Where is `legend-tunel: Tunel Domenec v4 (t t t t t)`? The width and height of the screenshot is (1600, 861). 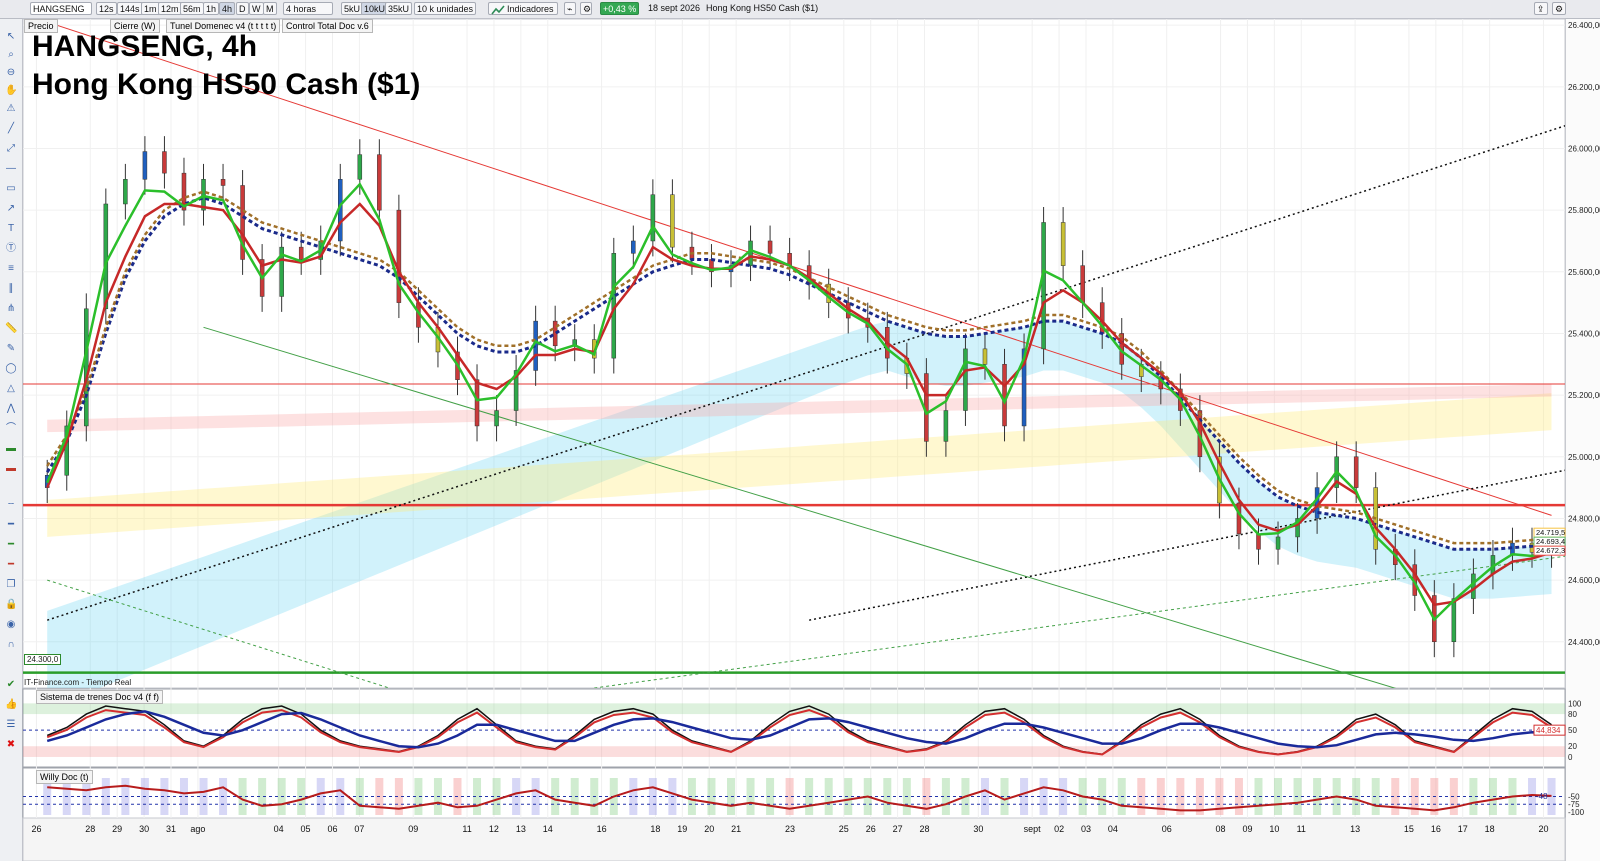 legend-tunel: Tunel Domenec v4 (t t t t t) is located at coordinates (223, 26).